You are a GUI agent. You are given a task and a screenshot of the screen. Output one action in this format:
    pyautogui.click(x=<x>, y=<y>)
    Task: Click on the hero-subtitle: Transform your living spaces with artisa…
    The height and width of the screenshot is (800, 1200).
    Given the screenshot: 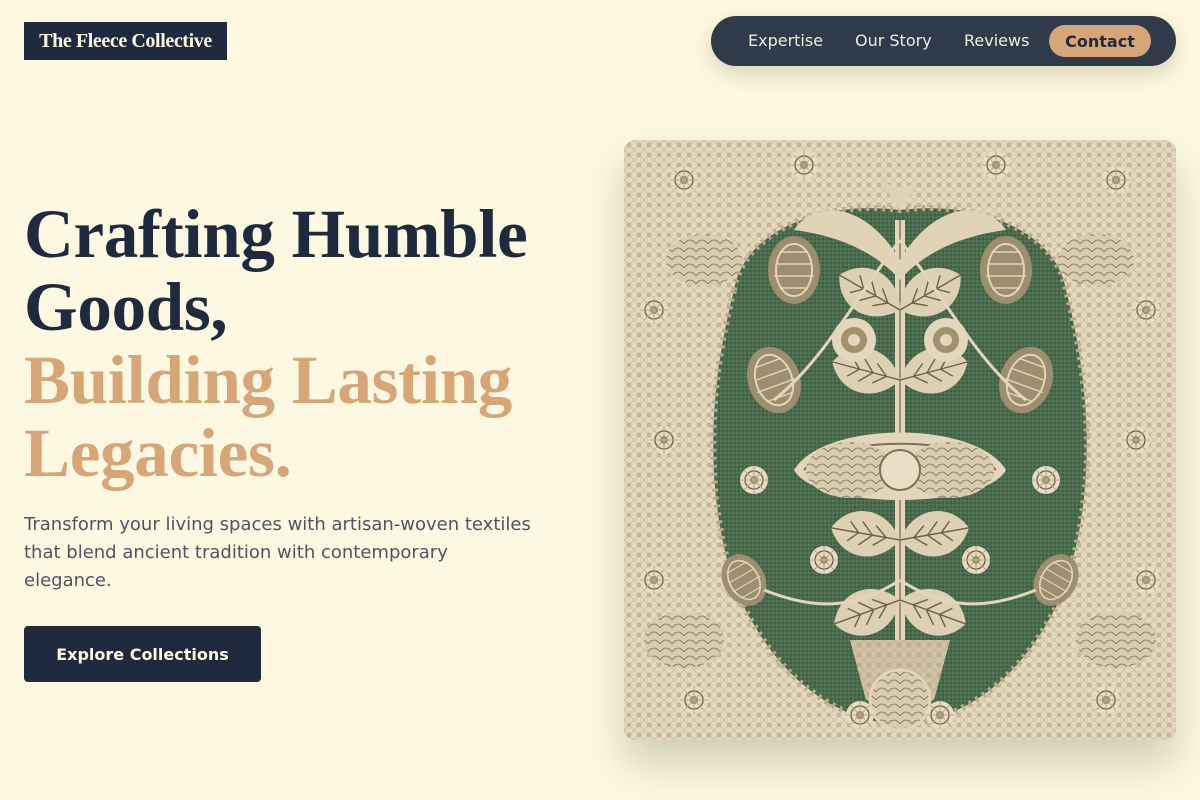 What is the action you would take?
    pyautogui.click(x=277, y=552)
    